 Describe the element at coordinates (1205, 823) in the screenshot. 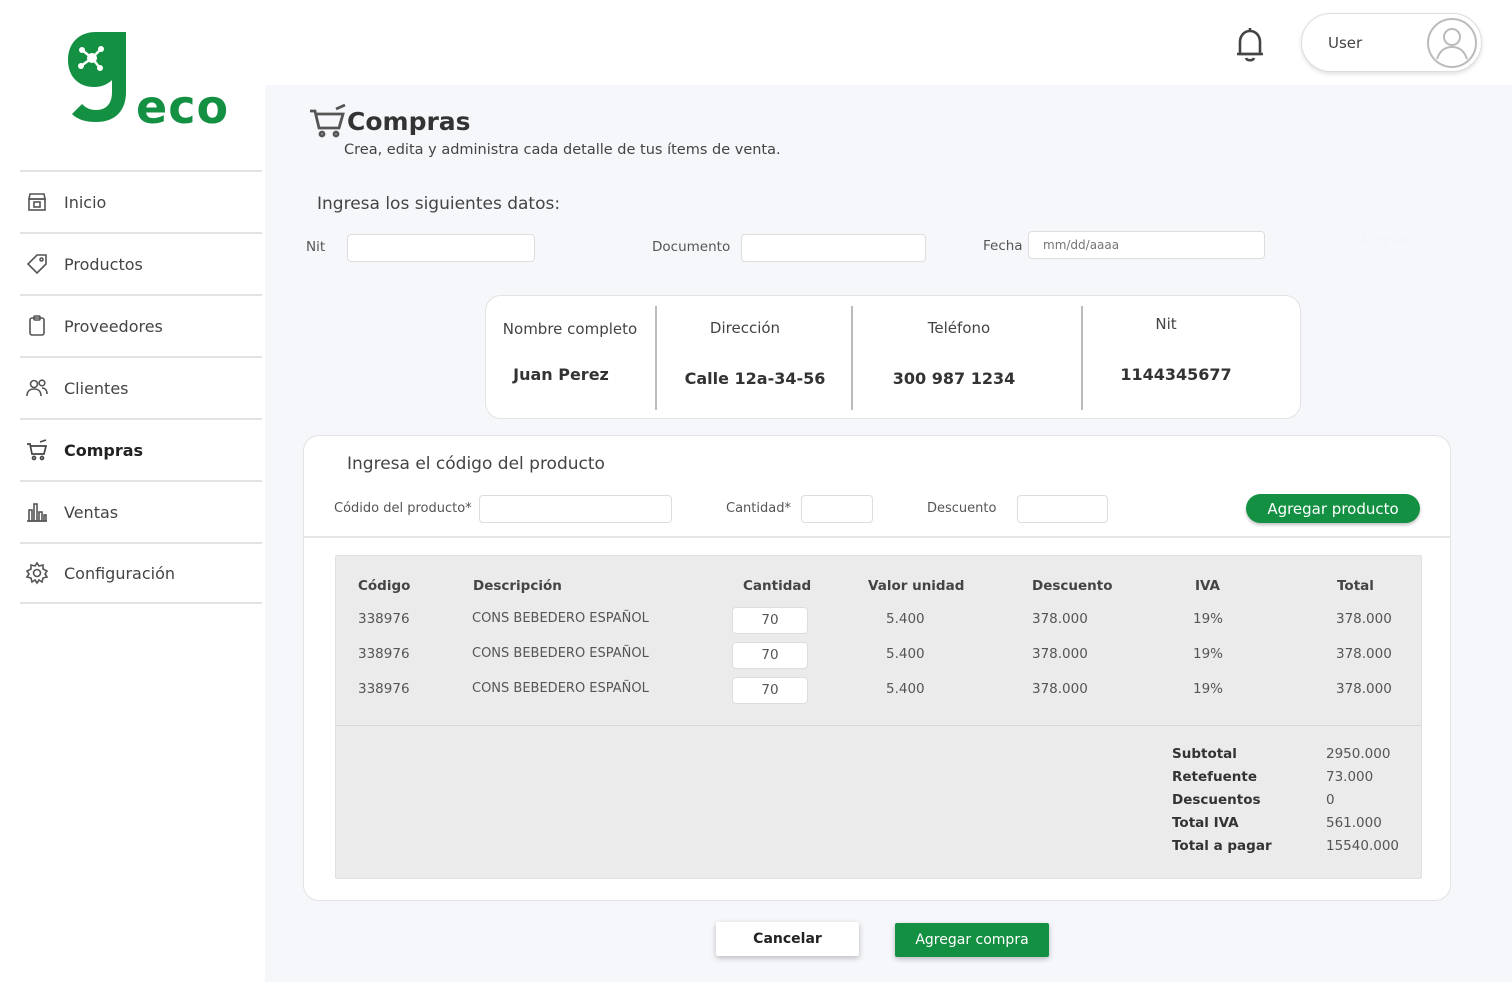

I see `total-iva-label: Total IVA` at that location.